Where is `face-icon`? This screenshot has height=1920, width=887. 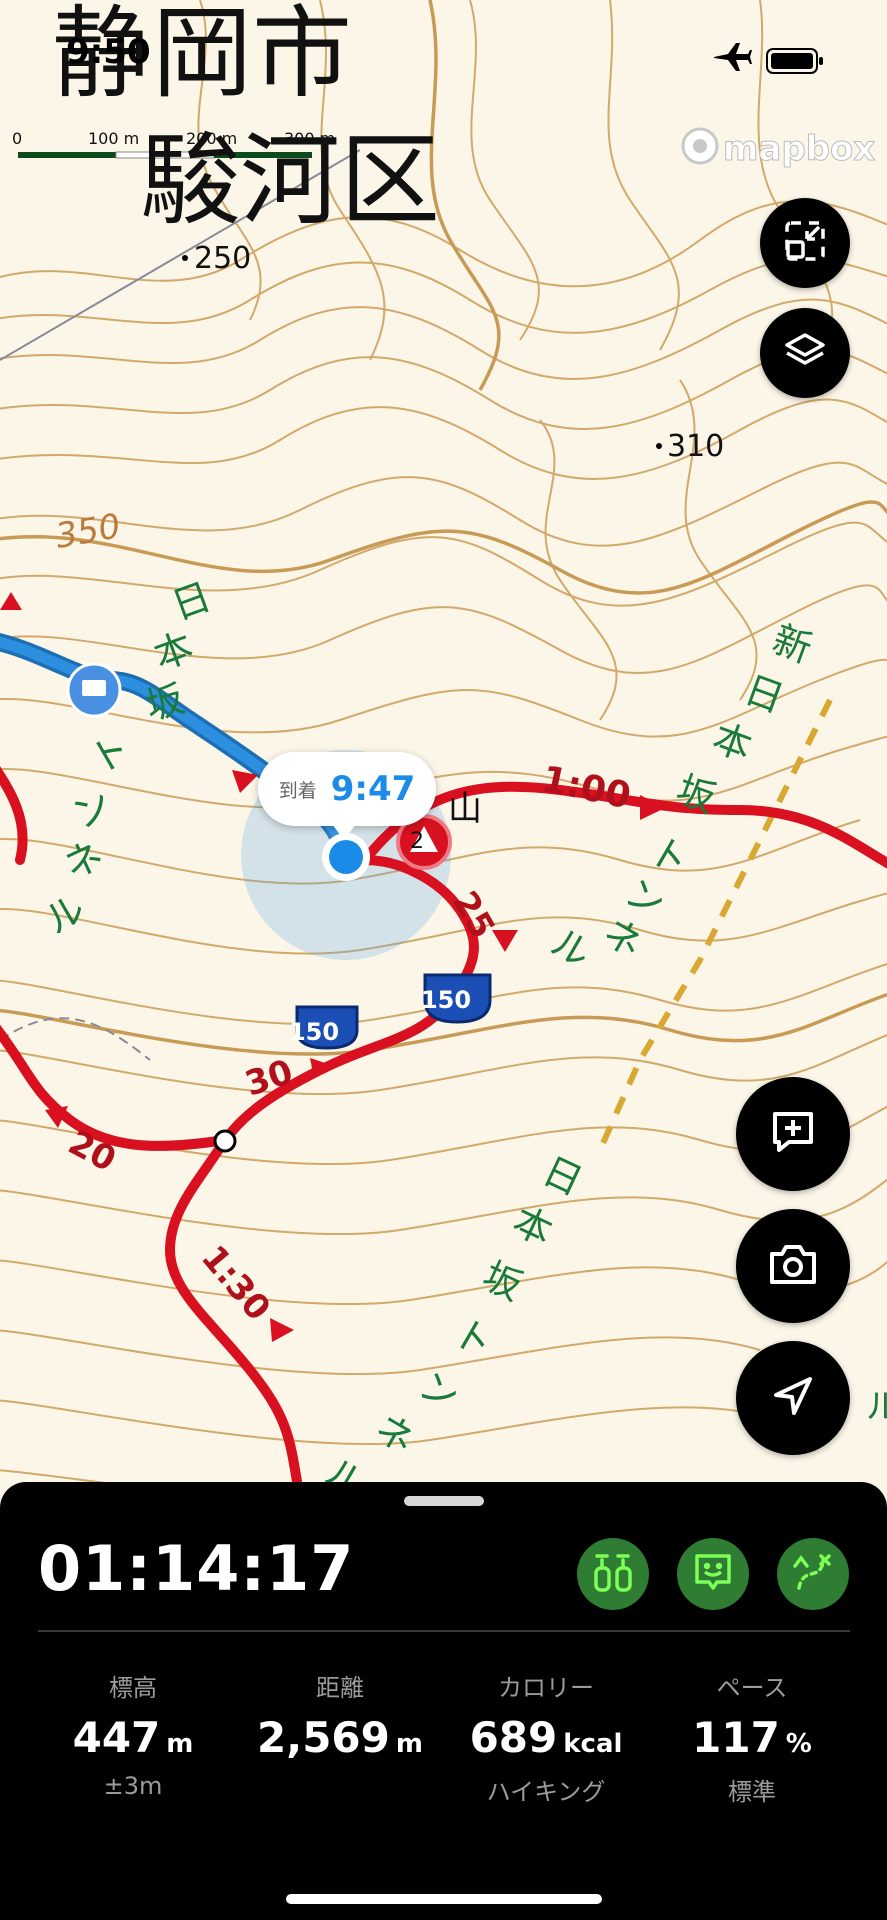 face-icon is located at coordinates (713, 1574).